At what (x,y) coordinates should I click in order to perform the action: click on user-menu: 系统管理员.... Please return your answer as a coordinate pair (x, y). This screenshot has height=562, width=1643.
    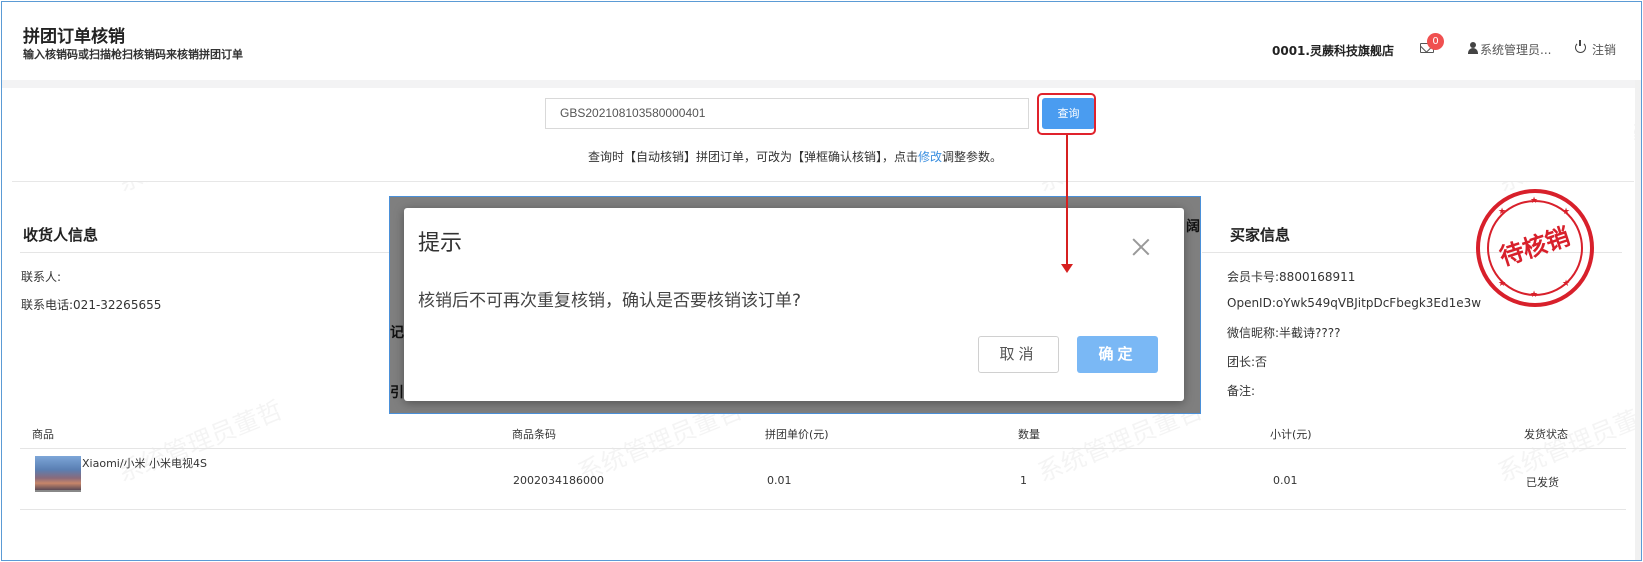
    Looking at the image, I should click on (1515, 49).